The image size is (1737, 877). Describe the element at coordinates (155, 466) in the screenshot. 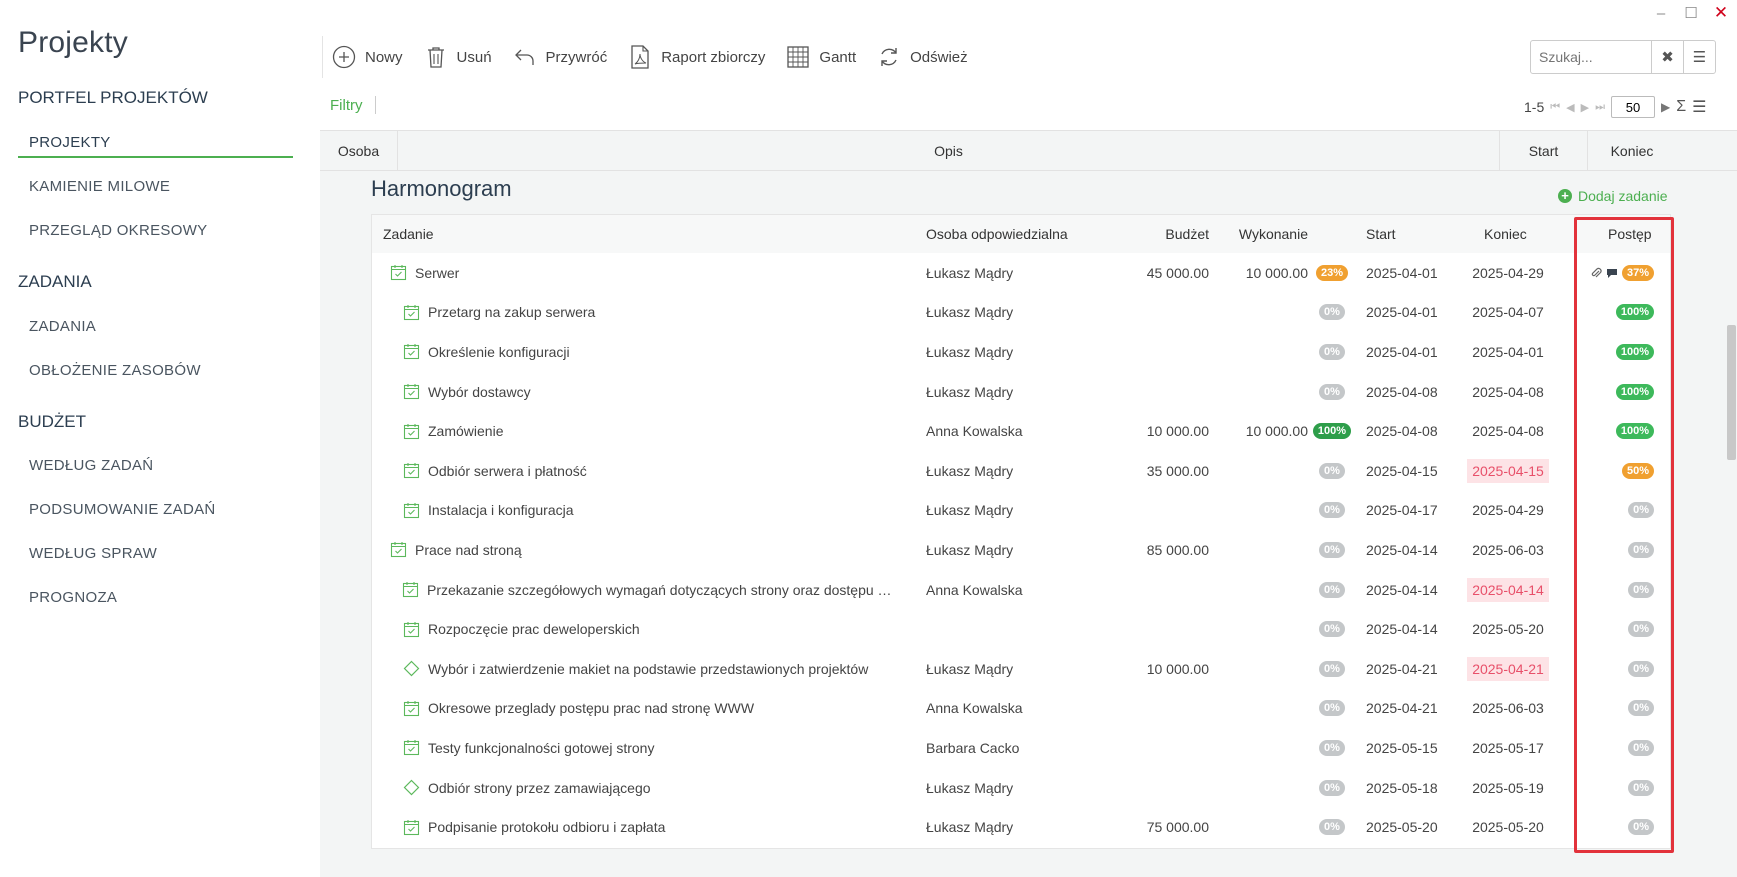

I see `sidebar-item-by-tasks: WEDŁUG ZADAŃ` at that location.